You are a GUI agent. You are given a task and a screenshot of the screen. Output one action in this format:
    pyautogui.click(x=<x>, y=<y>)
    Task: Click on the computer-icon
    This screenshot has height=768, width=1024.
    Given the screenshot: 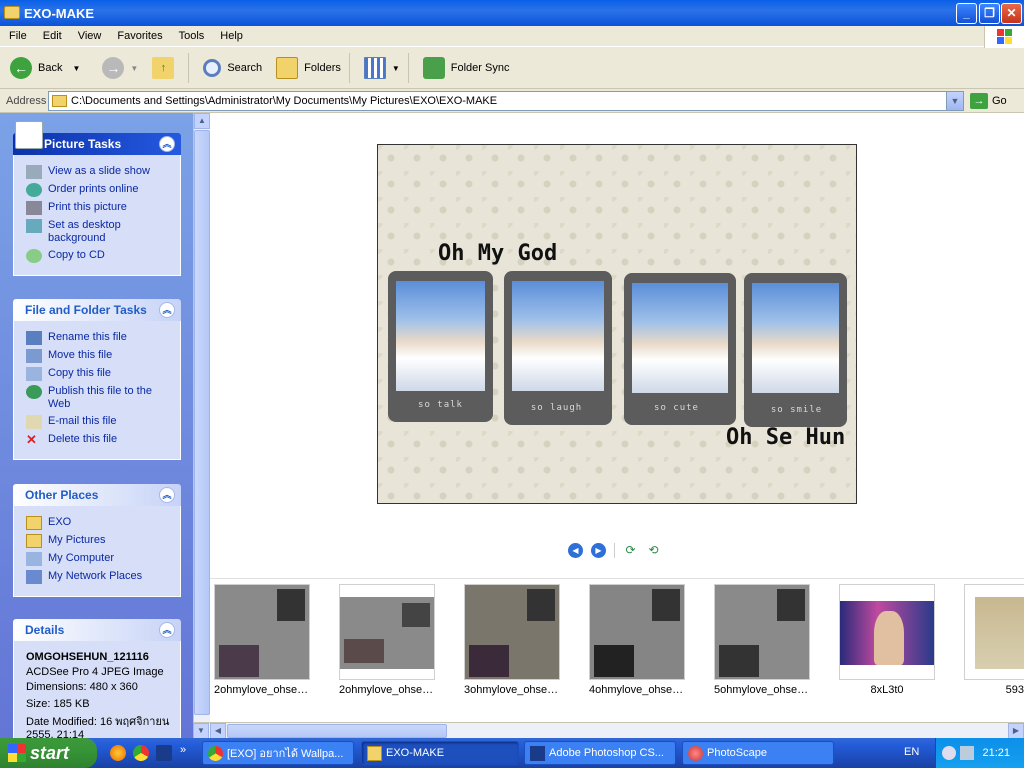 What is the action you would take?
    pyautogui.click(x=34, y=559)
    